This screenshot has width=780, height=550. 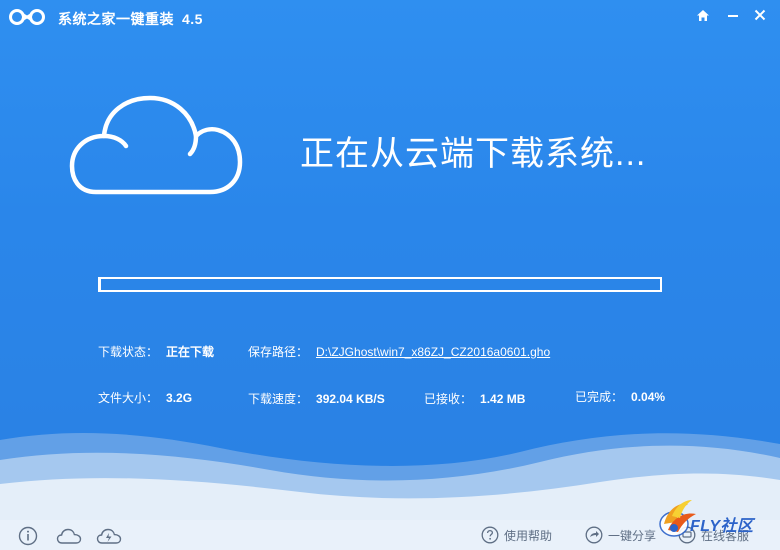 I want to click on help-button: 使用帮助, so click(x=516, y=535).